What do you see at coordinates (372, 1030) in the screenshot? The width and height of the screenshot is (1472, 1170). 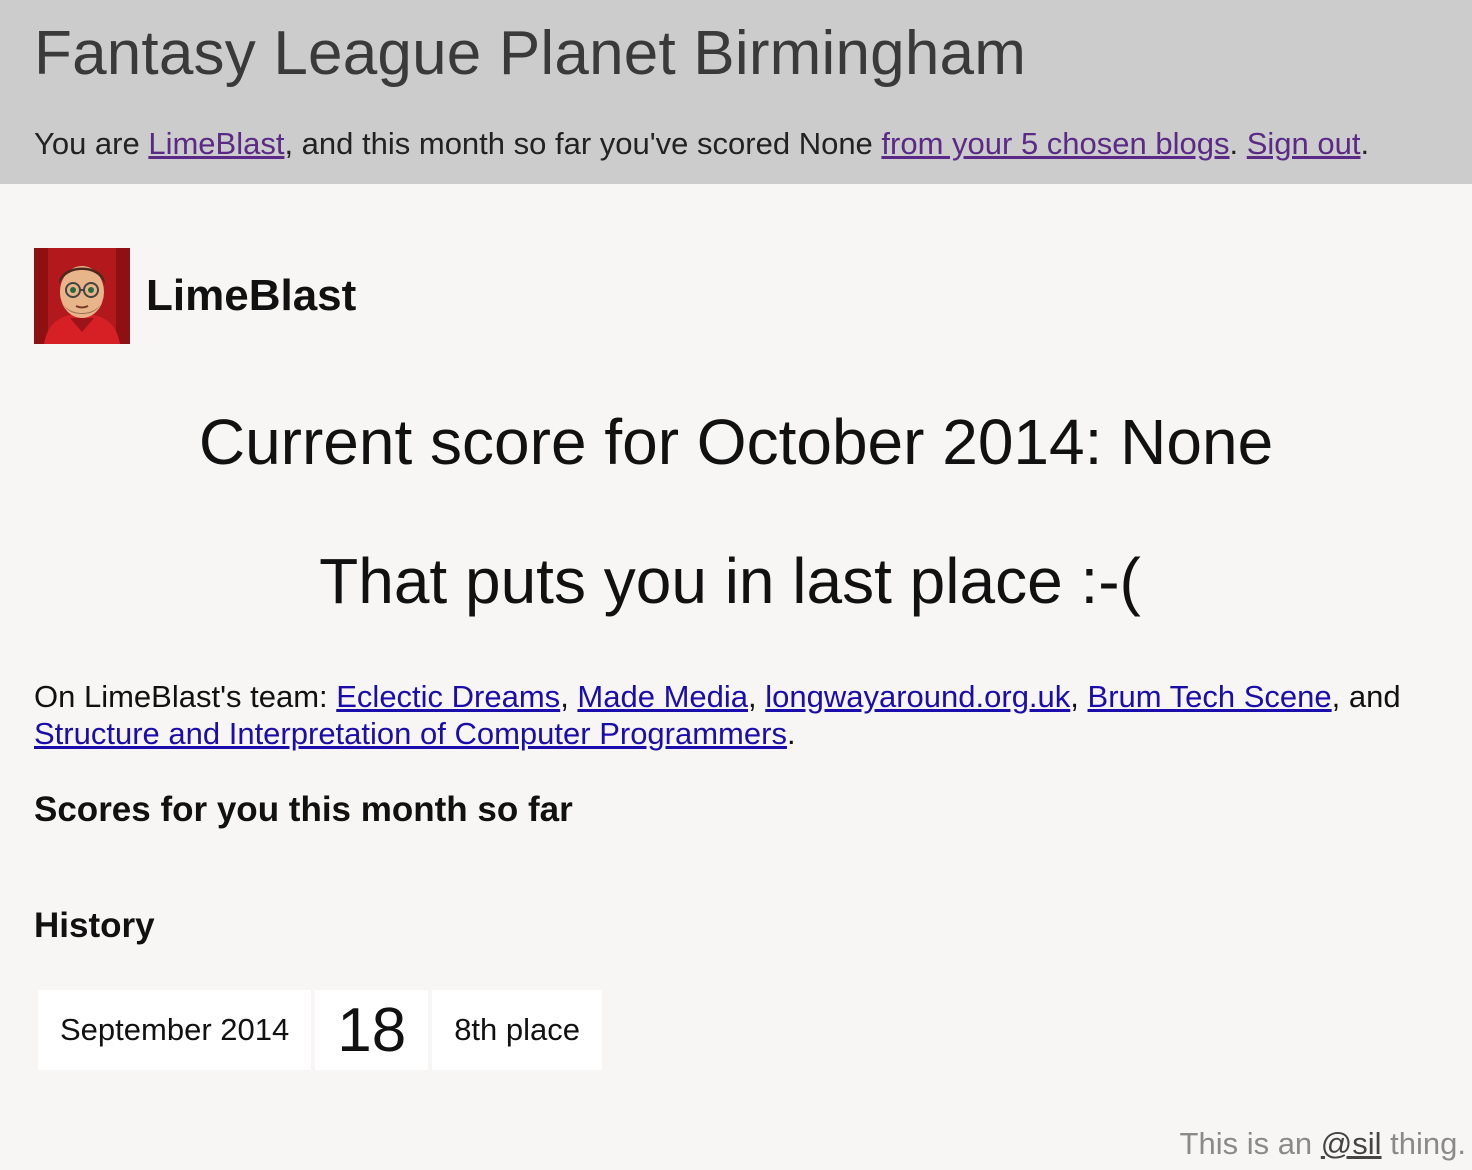 I see `history-score: 18` at bounding box center [372, 1030].